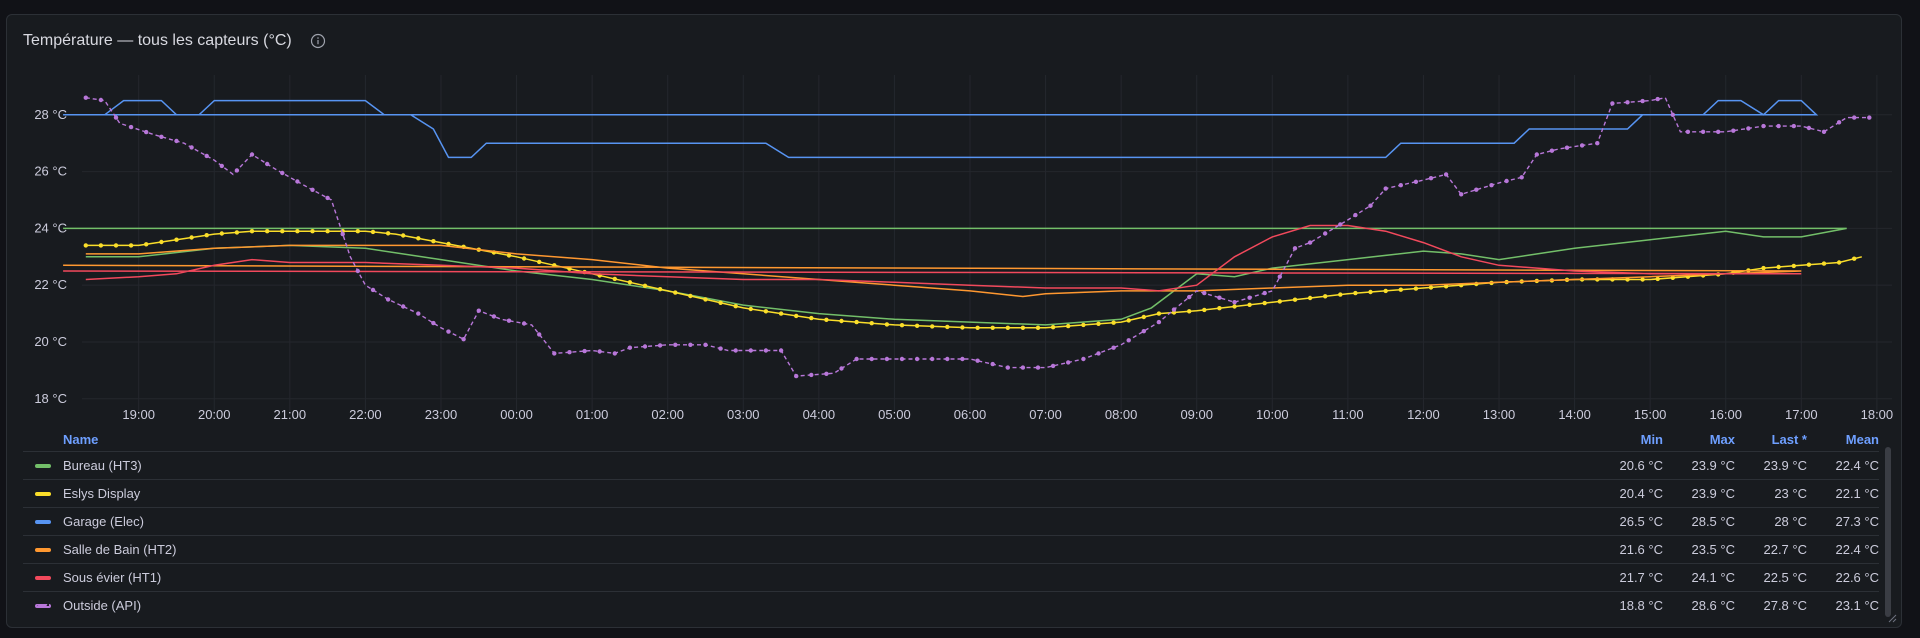 This screenshot has height=638, width=1920. What do you see at coordinates (1641, 493) in the screenshot?
I see `legend-cell-min: 20.4 °C` at bounding box center [1641, 493].